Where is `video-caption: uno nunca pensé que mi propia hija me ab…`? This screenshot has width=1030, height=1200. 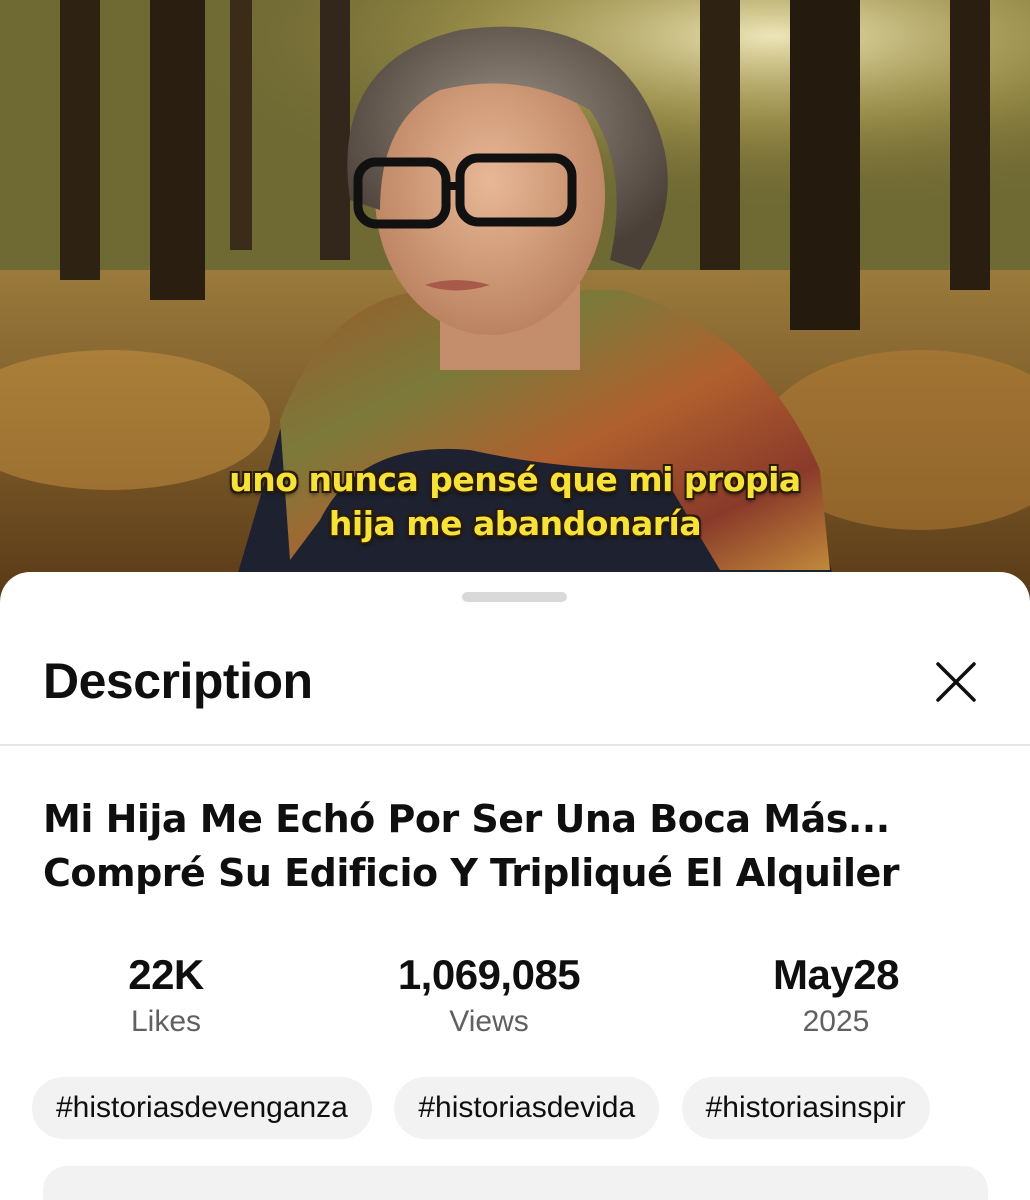 video-caption: uno nunca pensé que mi propia hija me ab… is located at coordinates (515, 502).